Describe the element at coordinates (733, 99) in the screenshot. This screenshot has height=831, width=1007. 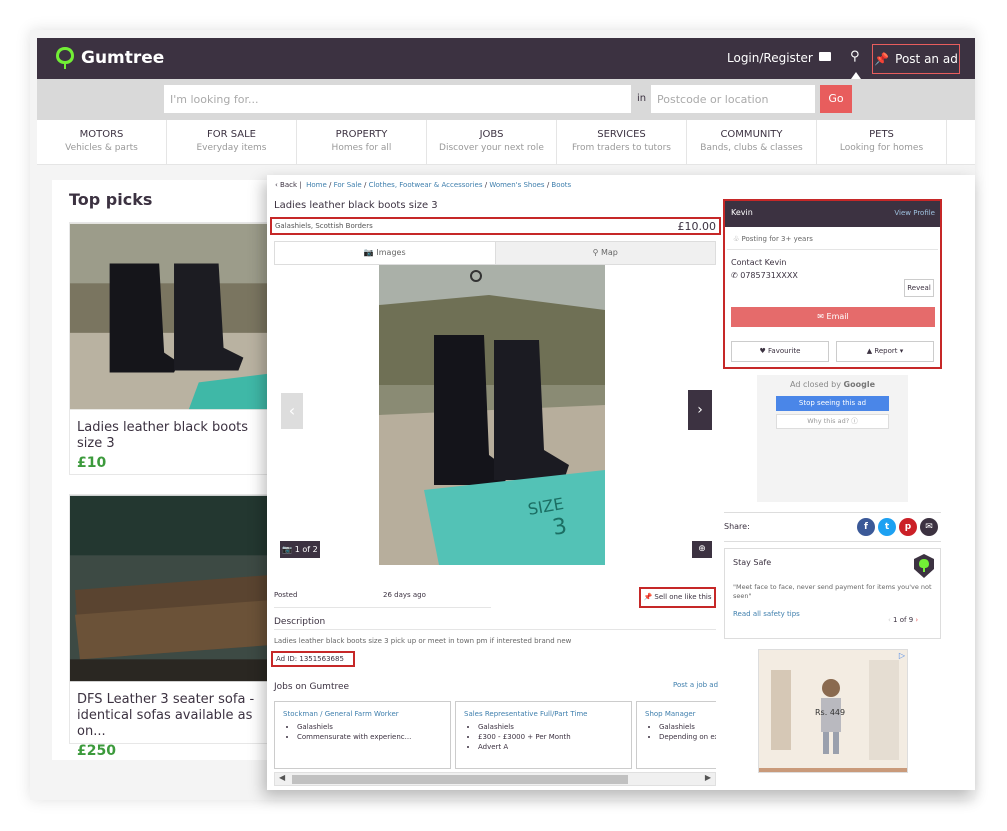
I see `location-input: Postcode or location` at that location.